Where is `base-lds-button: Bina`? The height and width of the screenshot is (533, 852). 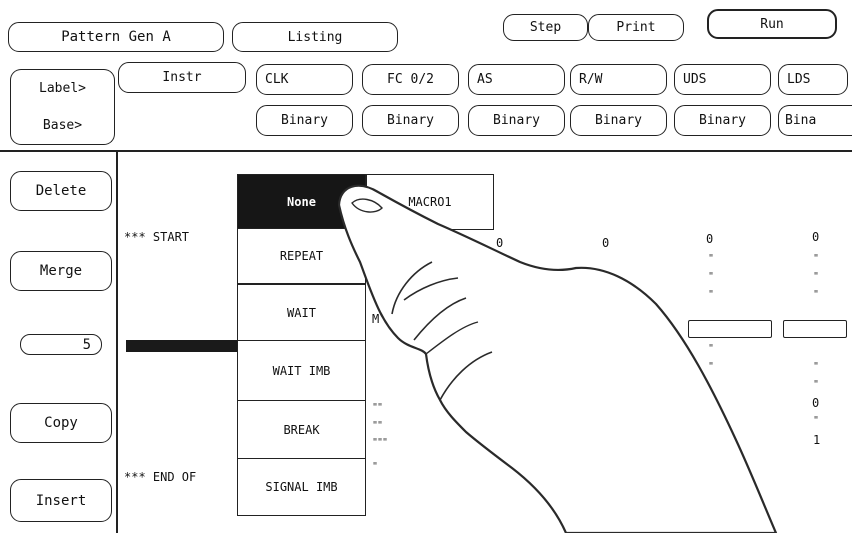 base-lds-button: Bina is located at coordinates (815, 120).